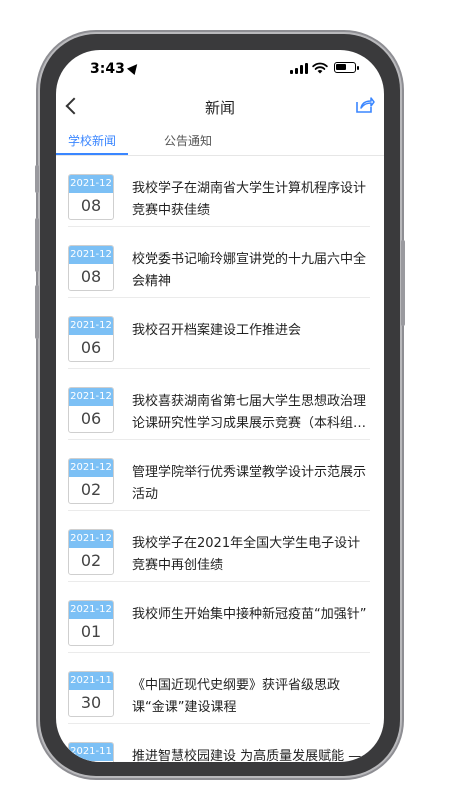  I want to click on power-button, so click(403, 283).